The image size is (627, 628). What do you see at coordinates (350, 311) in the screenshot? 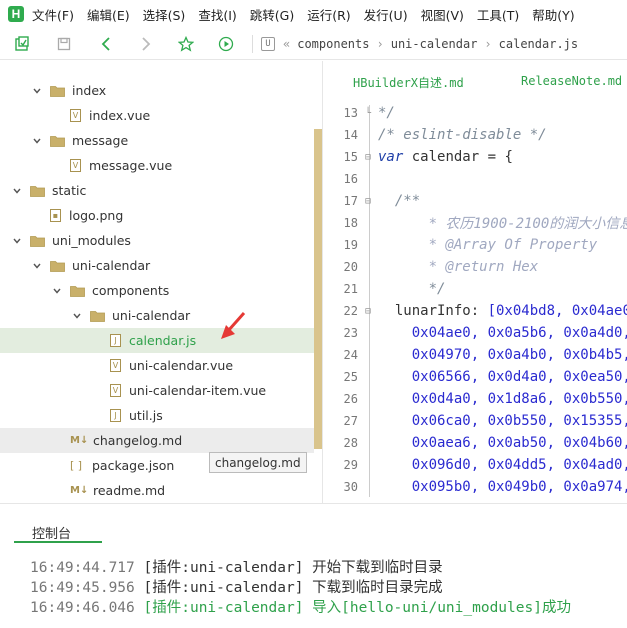
I see `line-number: 22` at bounding box center [350, 311].